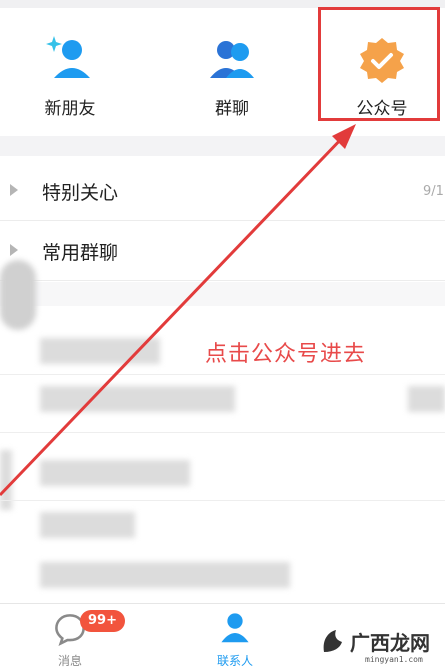 The height and width of the screenshot is (669, 445). What do you see at coordinates (80, 193) in the screenshot?
I see `group-label: 特别关心` at bounding box center [80, 193].